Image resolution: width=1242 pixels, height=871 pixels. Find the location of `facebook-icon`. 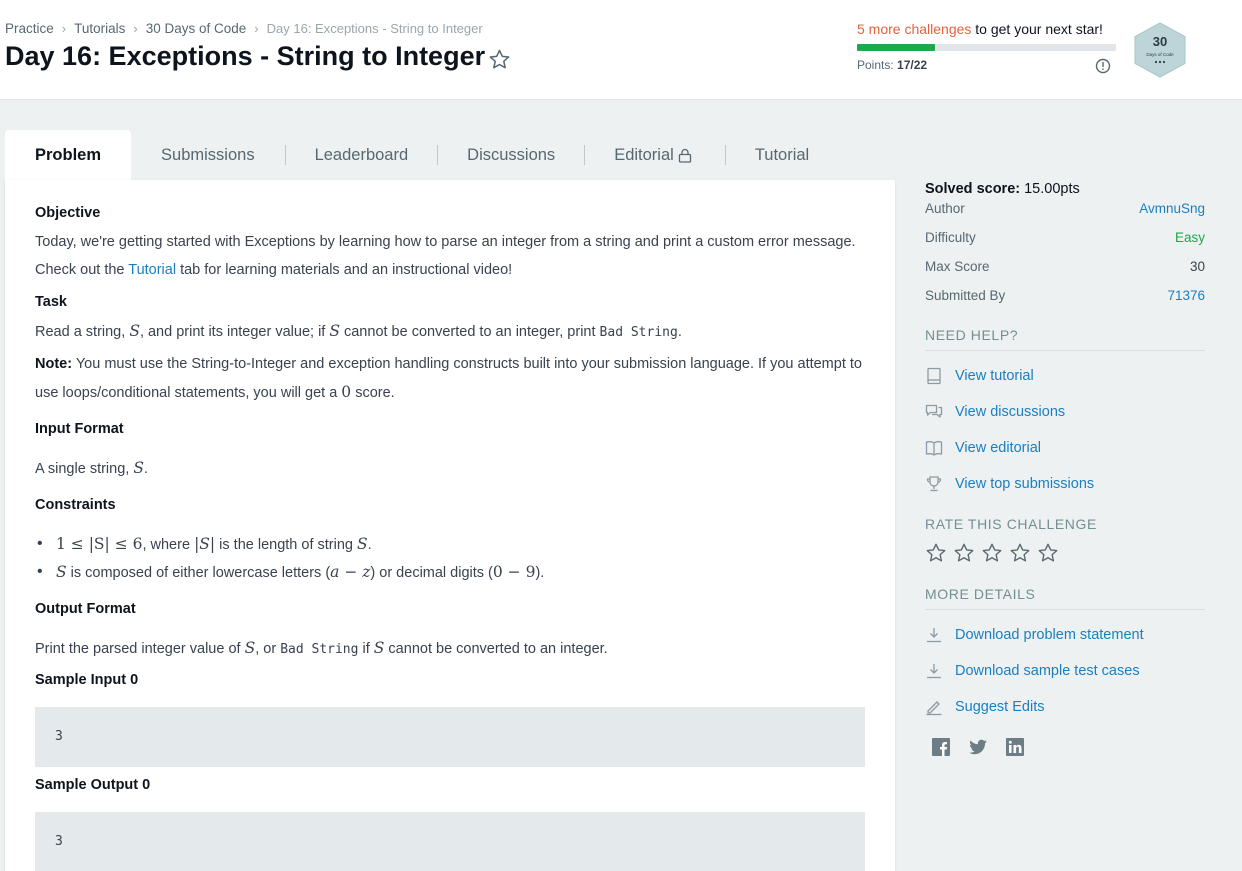

facebook-icon is located at coordinates (941, 747).